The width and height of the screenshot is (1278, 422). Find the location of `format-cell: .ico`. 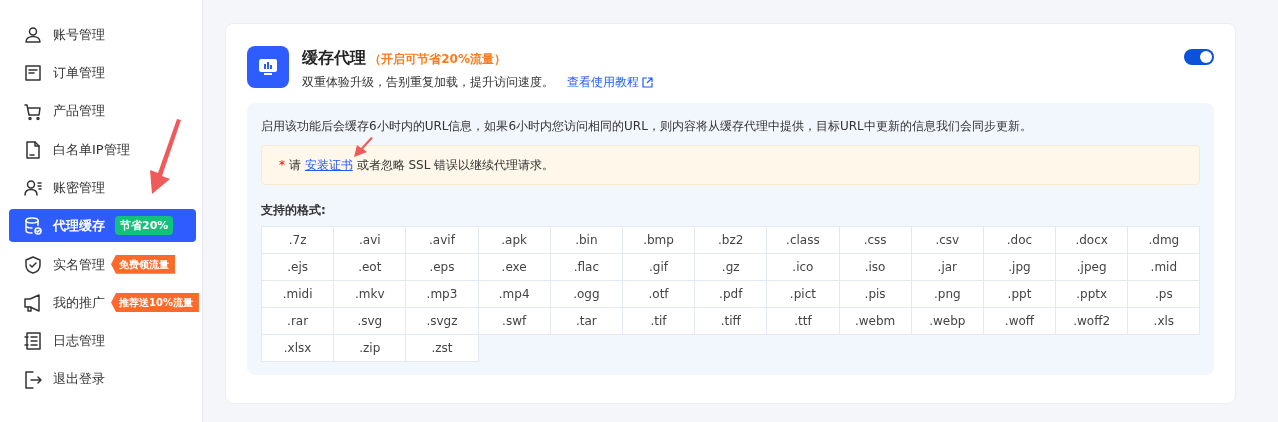

format-cell: .ico is located at coordinates (803, 267).